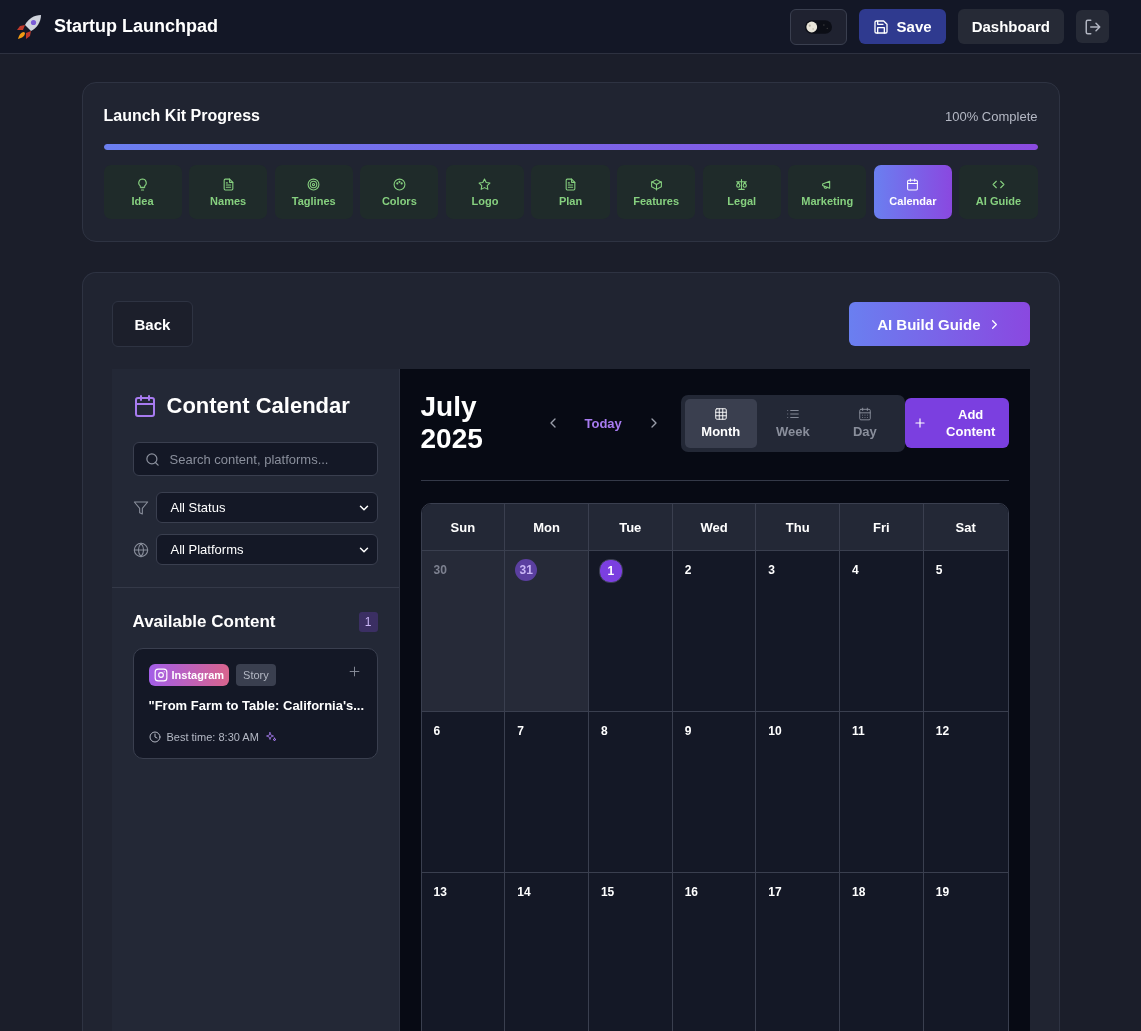 This screenshot has width=1141, height=1031. I want to click on view-tab: Day, so click(864, 423).